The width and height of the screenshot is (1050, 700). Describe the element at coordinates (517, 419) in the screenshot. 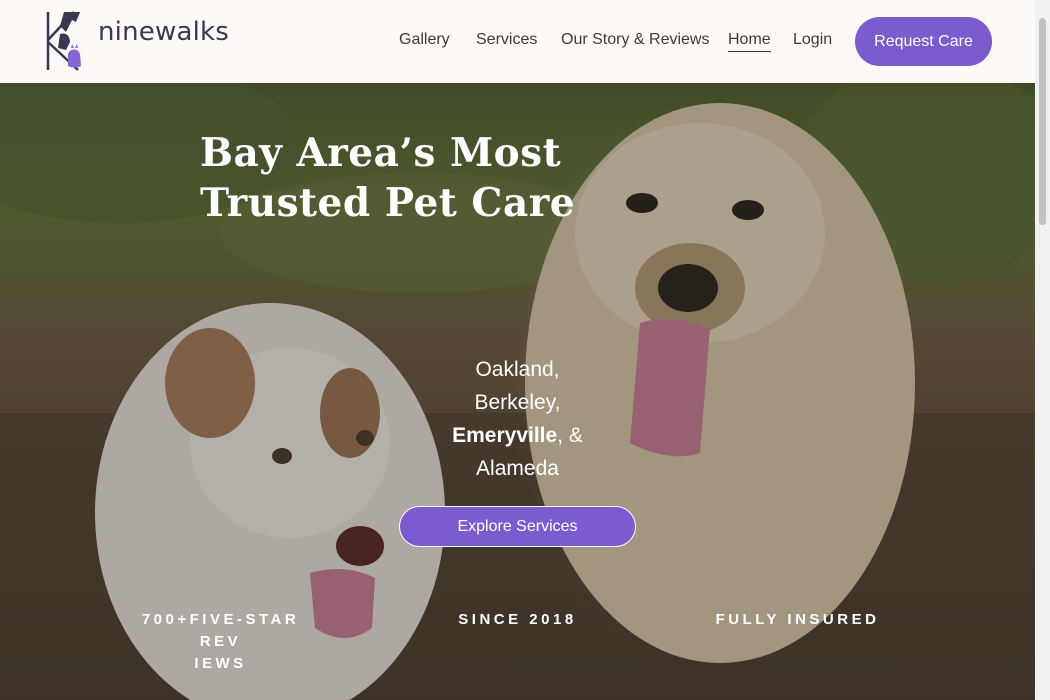

I see `service-cities: Oakland, Berkeley, Emeryville, & Alameda` at that location.